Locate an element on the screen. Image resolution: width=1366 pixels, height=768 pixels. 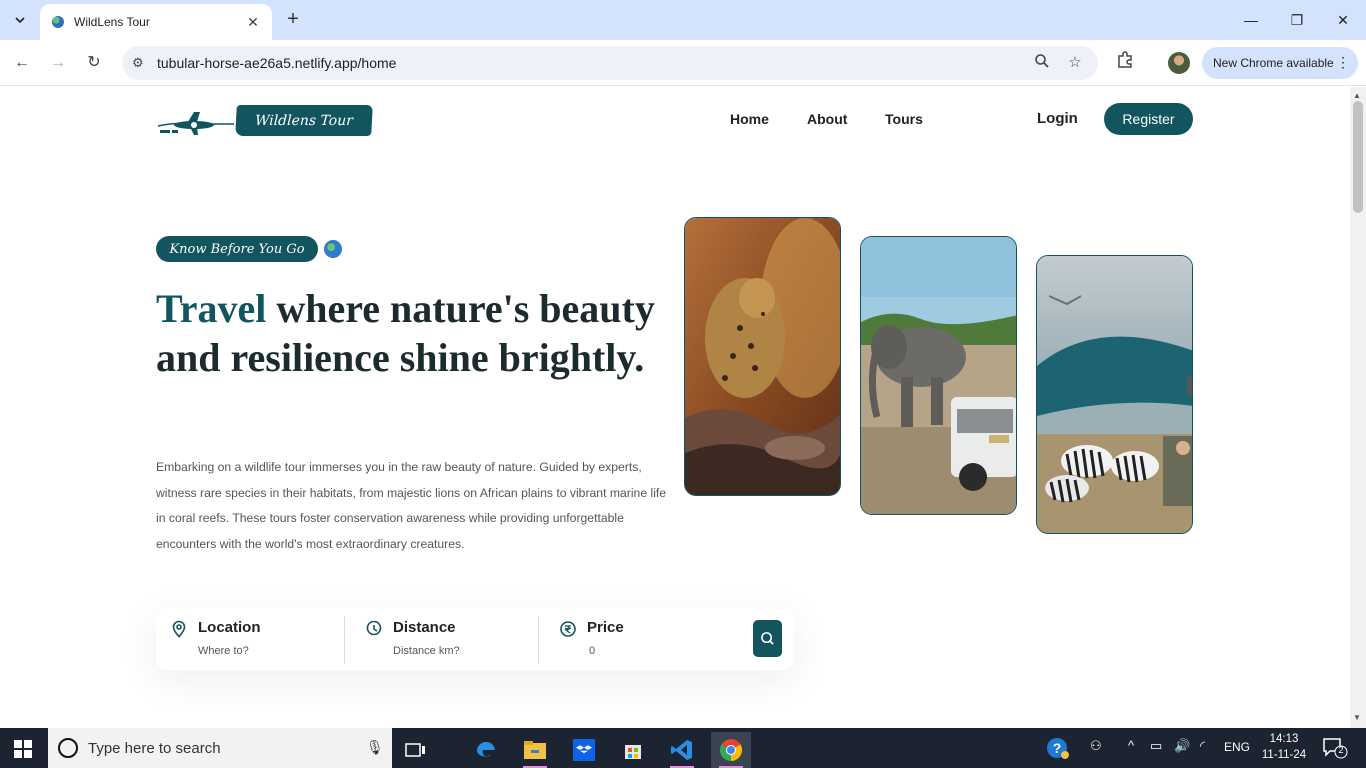
rupee-icon is located at coordinates (568, 629).